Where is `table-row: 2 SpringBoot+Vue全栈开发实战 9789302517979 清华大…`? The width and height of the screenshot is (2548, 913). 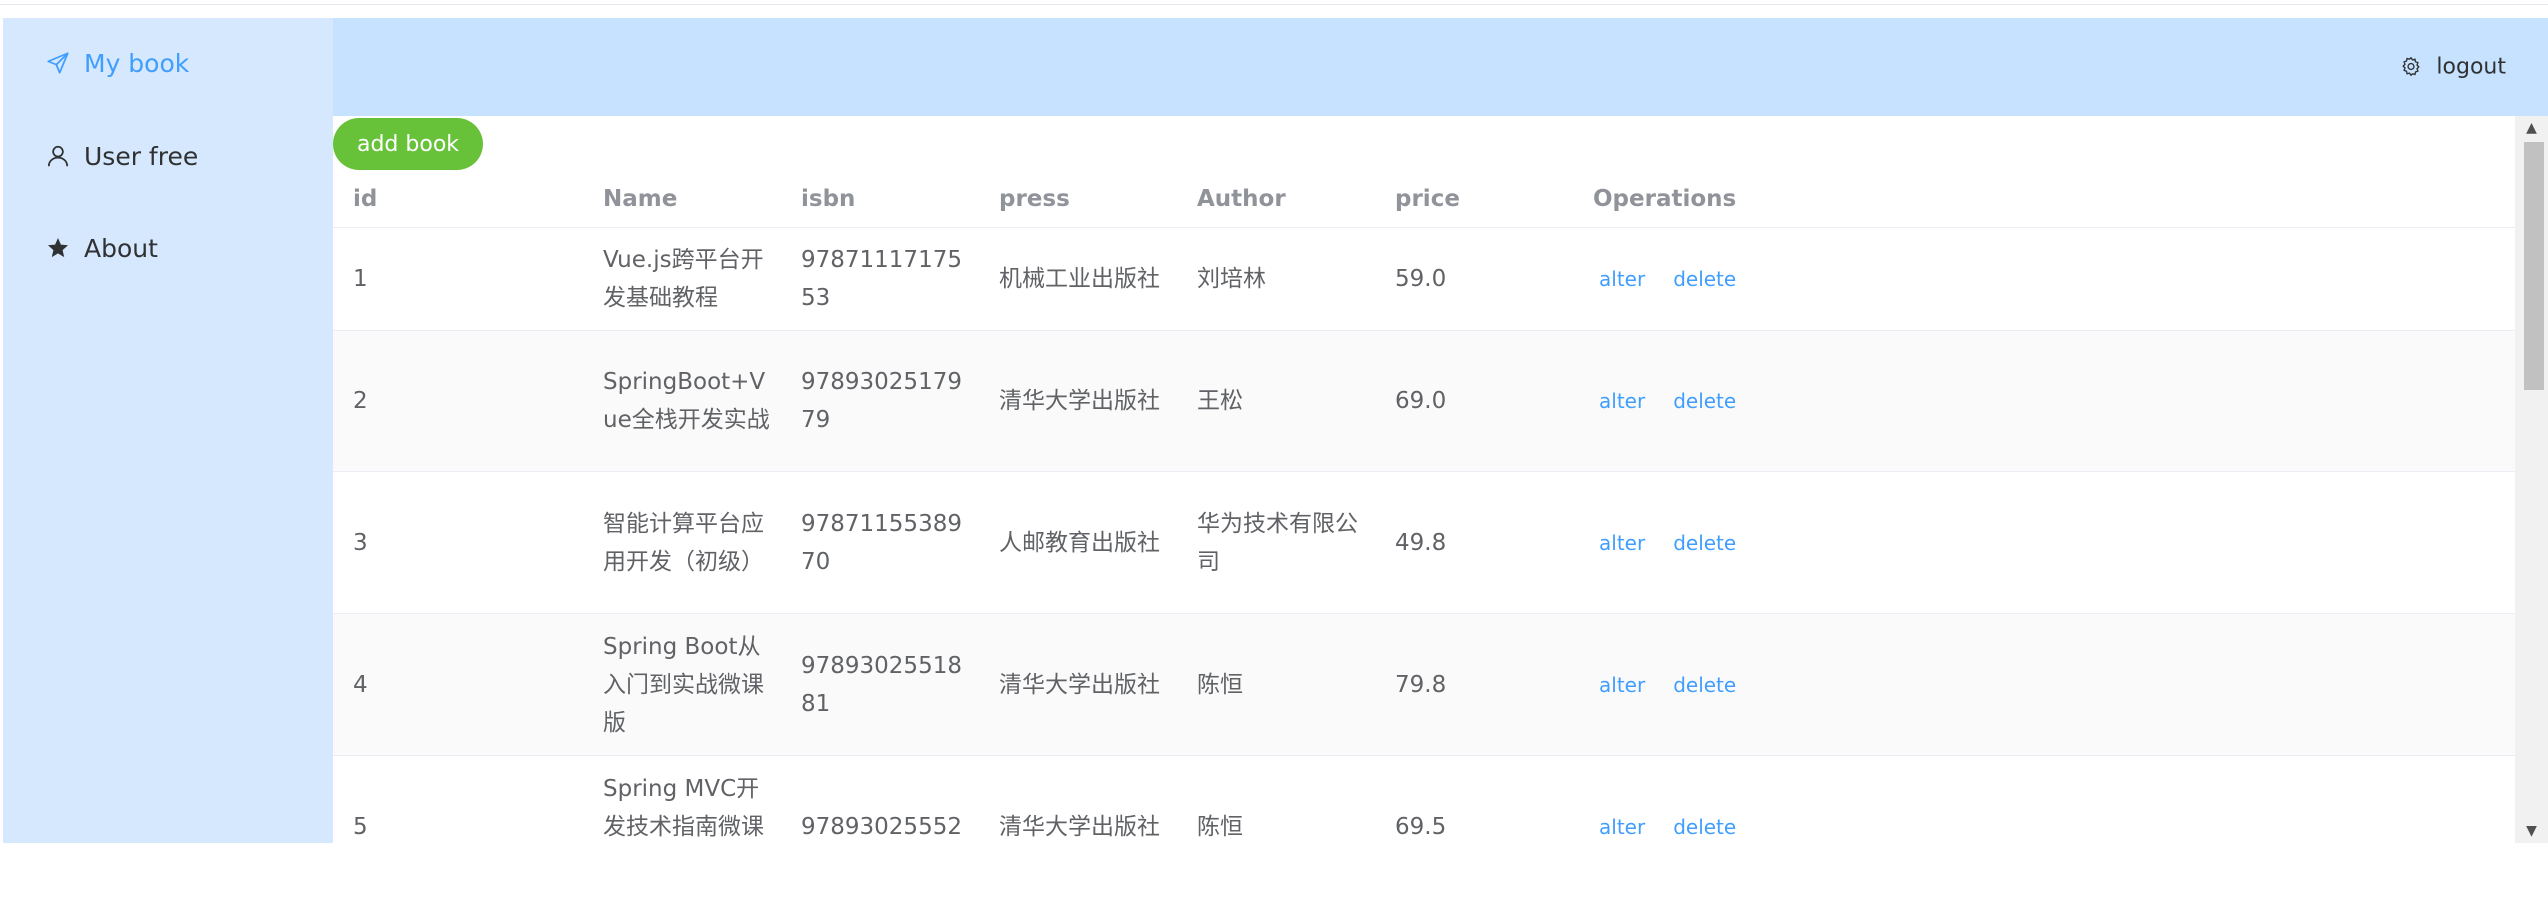 table-row: 2 SpringBoot+Vue全栈开发实战 9789302517979 清华大… is located at coordinates (1424, 401).